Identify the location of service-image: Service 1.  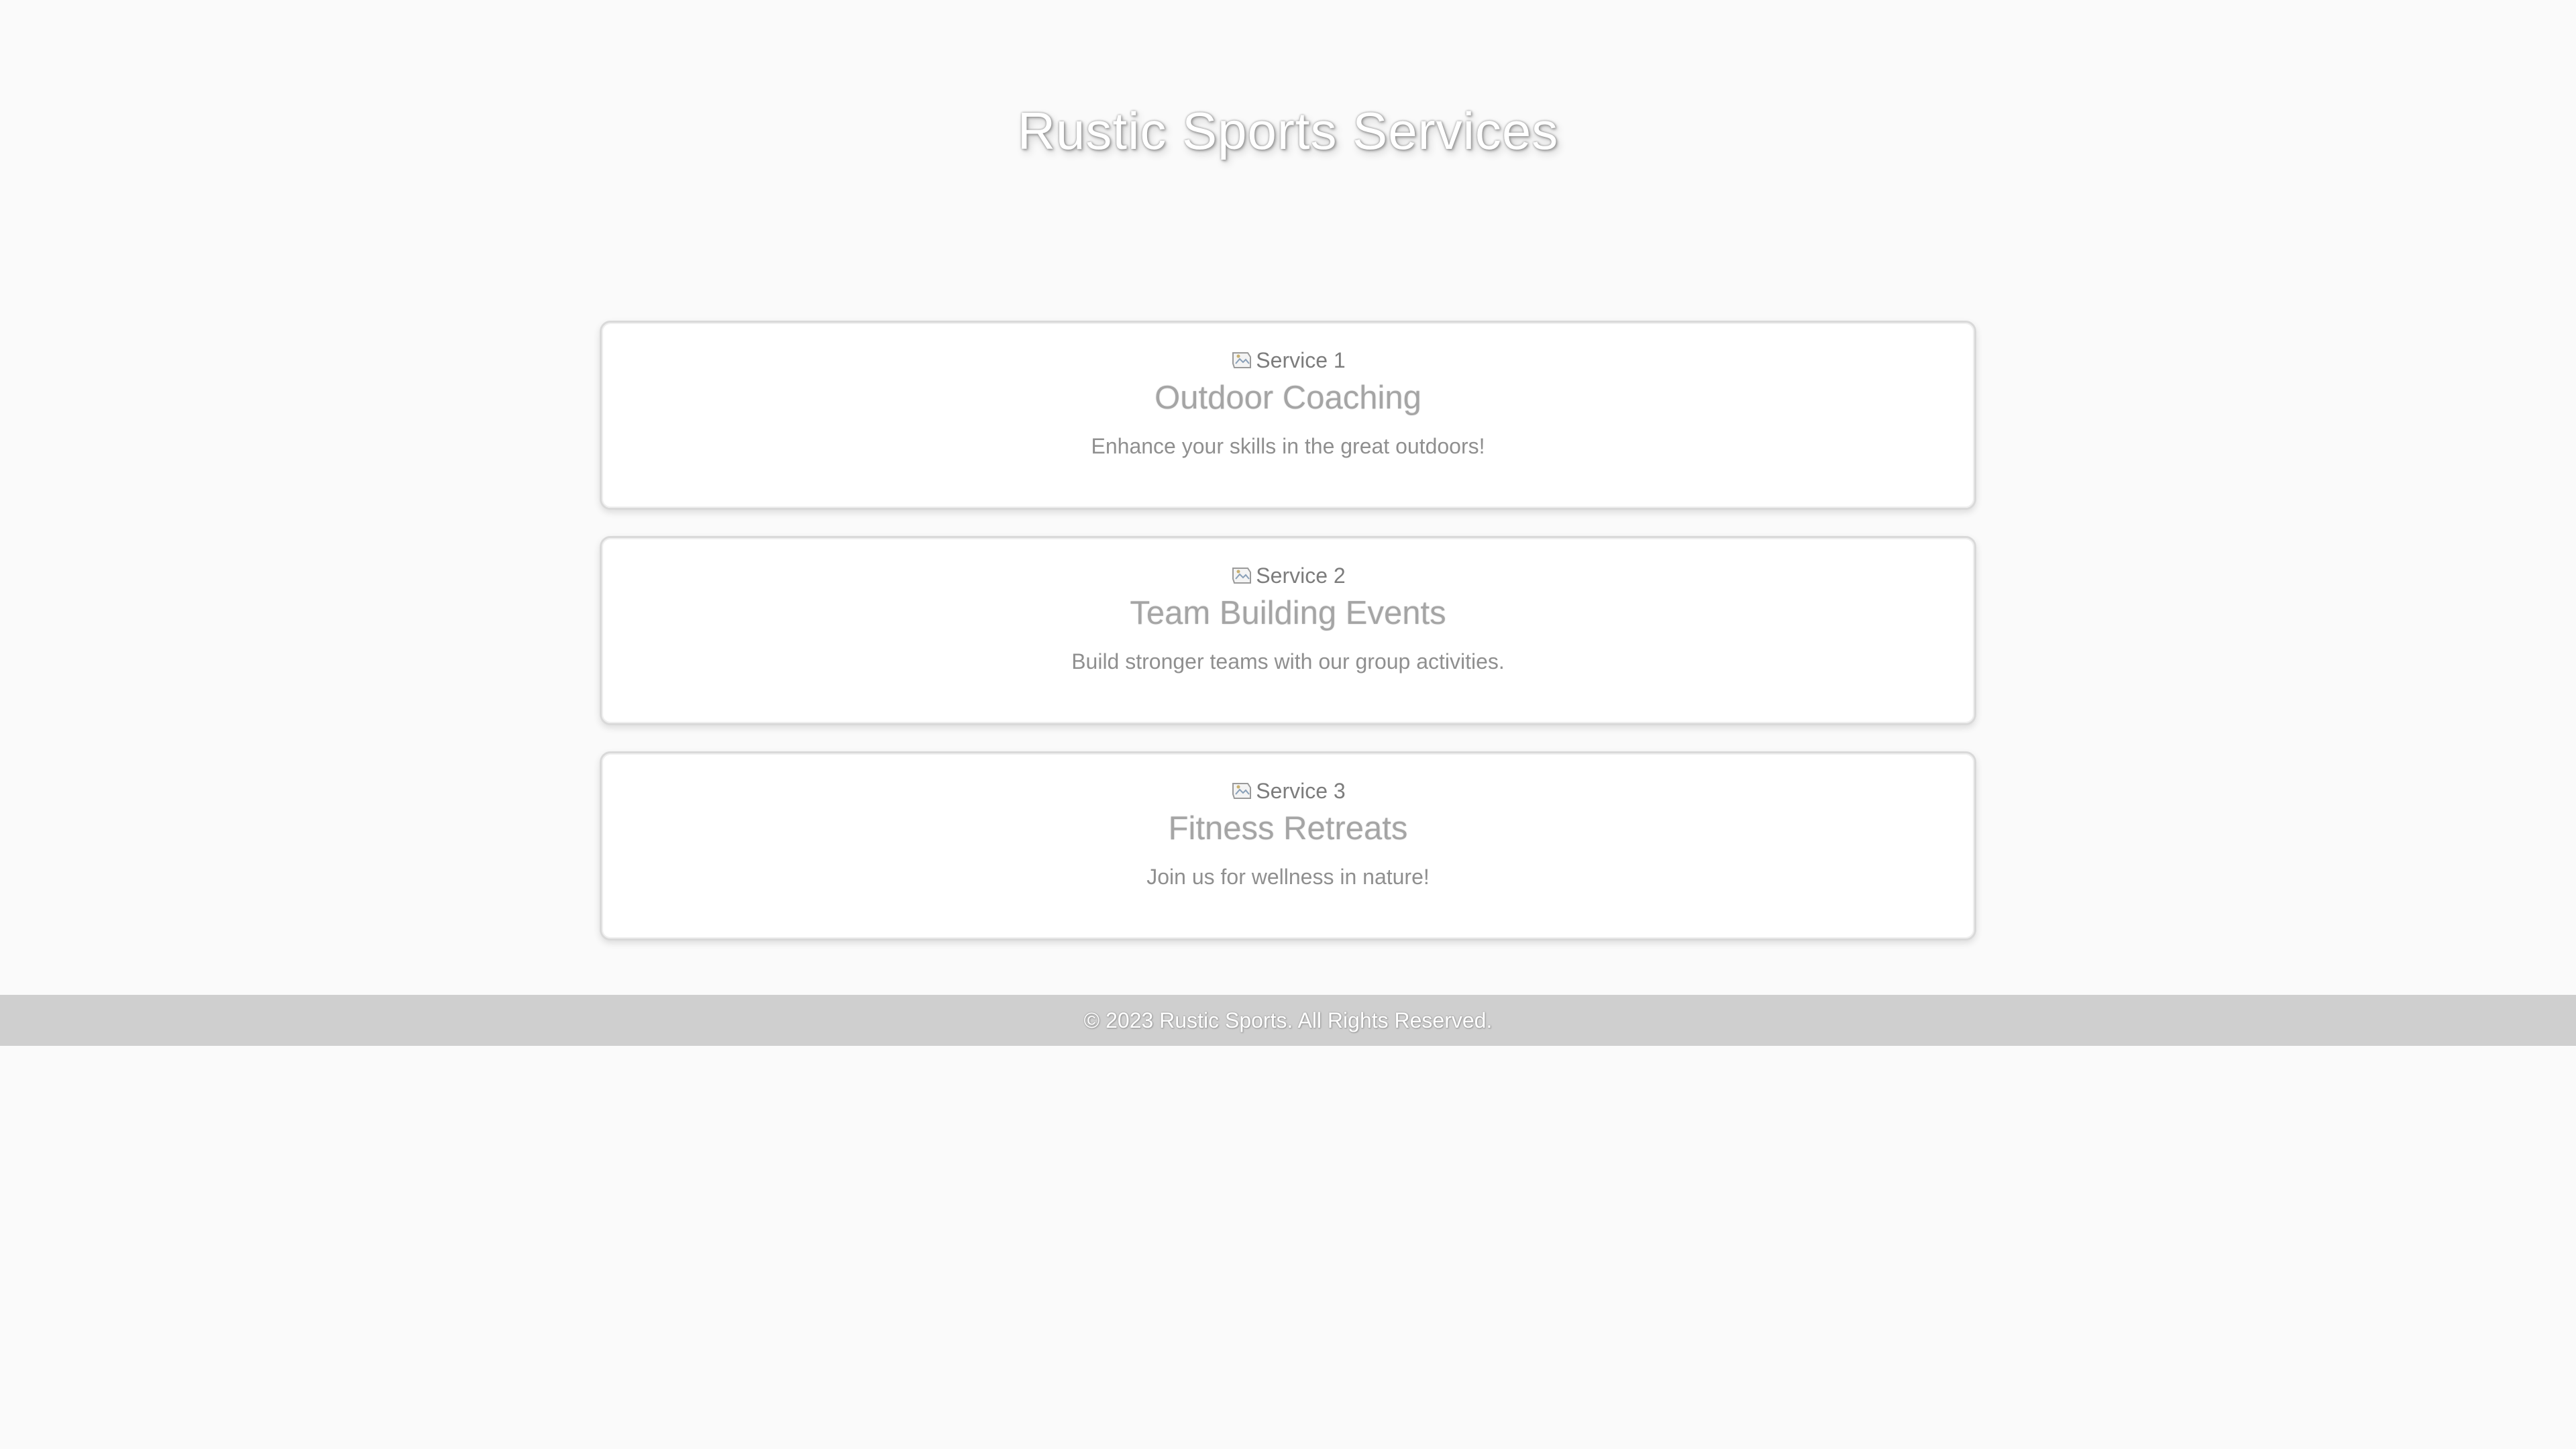
(1288, 360).